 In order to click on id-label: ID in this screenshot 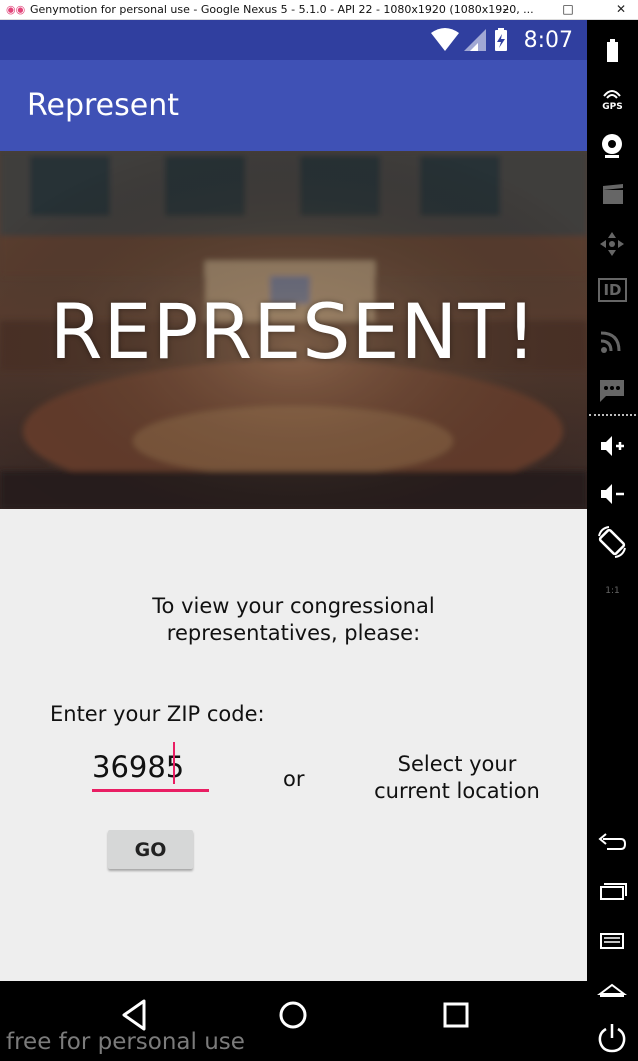, I will do `click(612, 290)`.